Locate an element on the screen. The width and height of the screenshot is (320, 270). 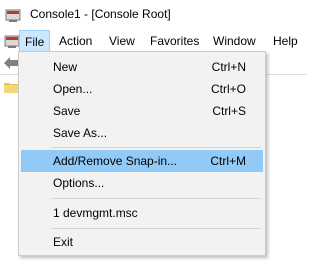
title-bar: Console1 - [Console Root] is located at coordinates (153, 15).